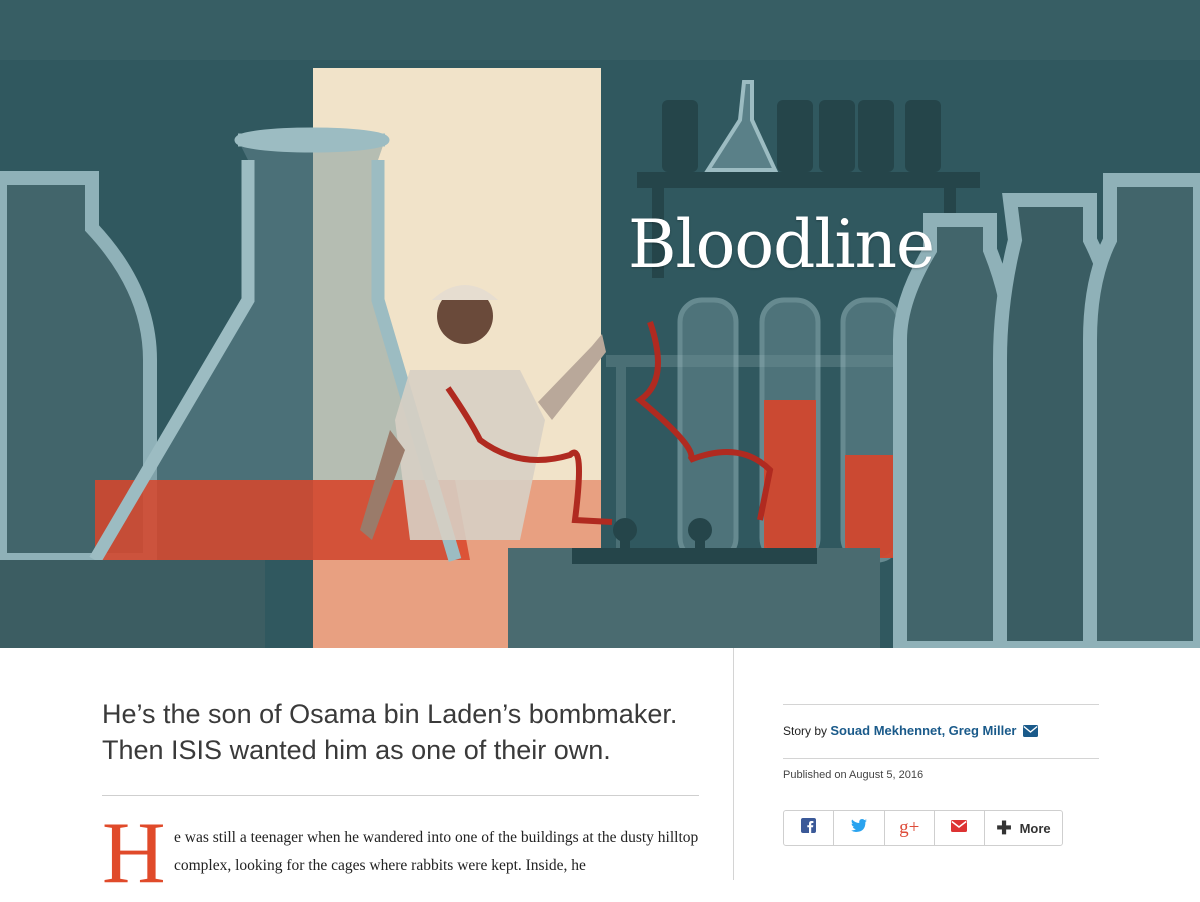 The image size is (1200, 902). Describe the element at coordinates (983, 730) in the screenshot. I see `author-link: Greg Miller` at that location.